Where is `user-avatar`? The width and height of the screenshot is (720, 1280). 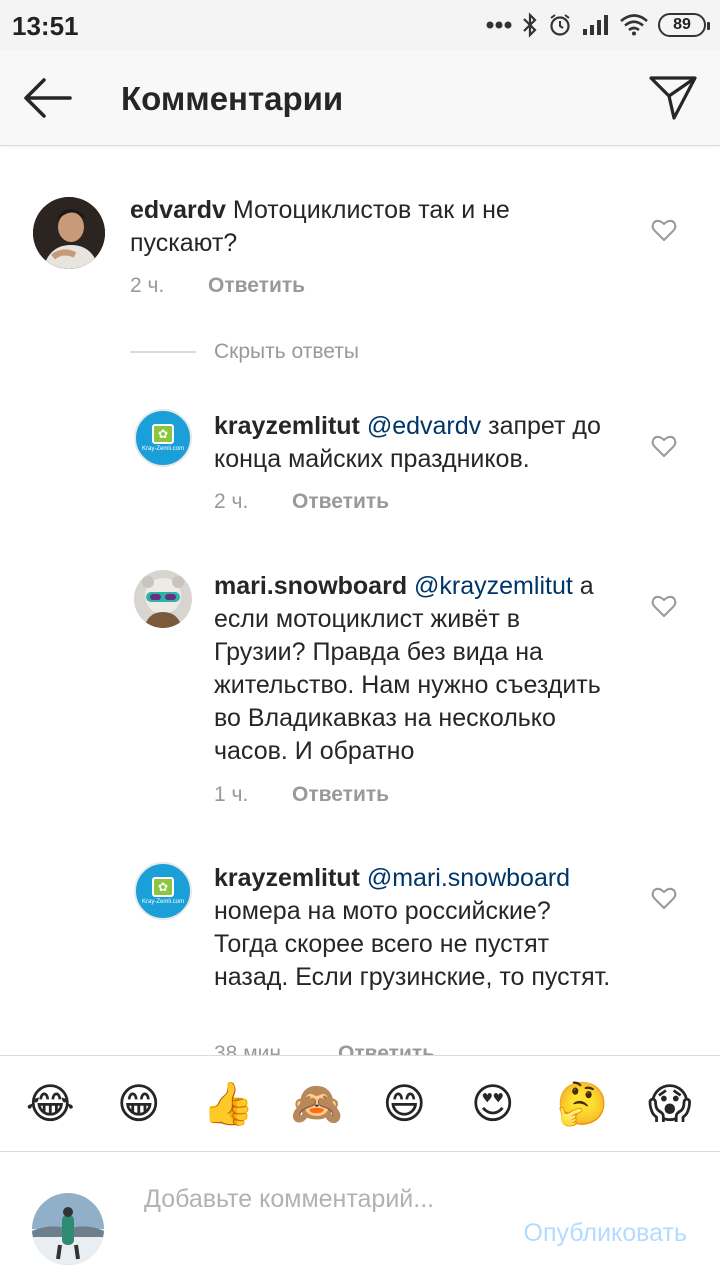
user-avatar is located at coordinates (68, 1229).